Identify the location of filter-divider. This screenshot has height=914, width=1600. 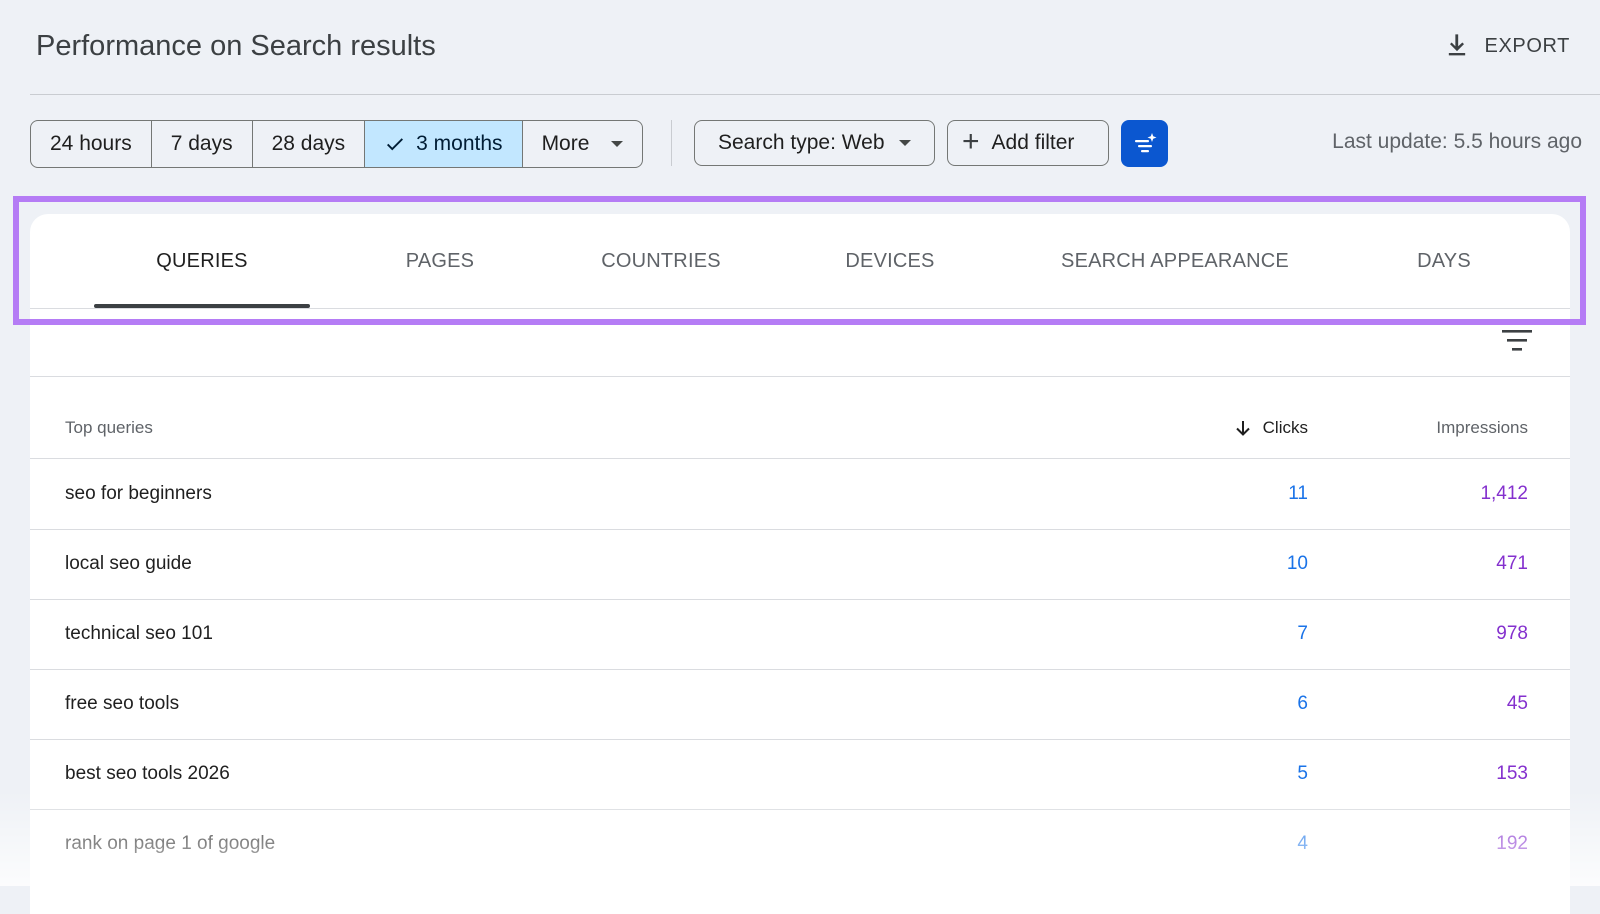
(671, 143).